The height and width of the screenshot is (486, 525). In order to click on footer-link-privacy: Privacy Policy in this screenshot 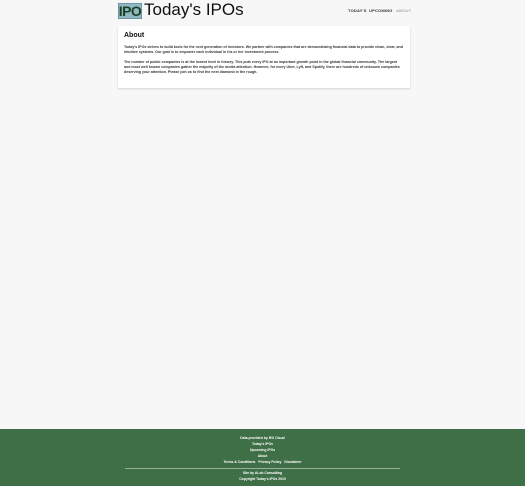, I will do `click(269, 462)`.